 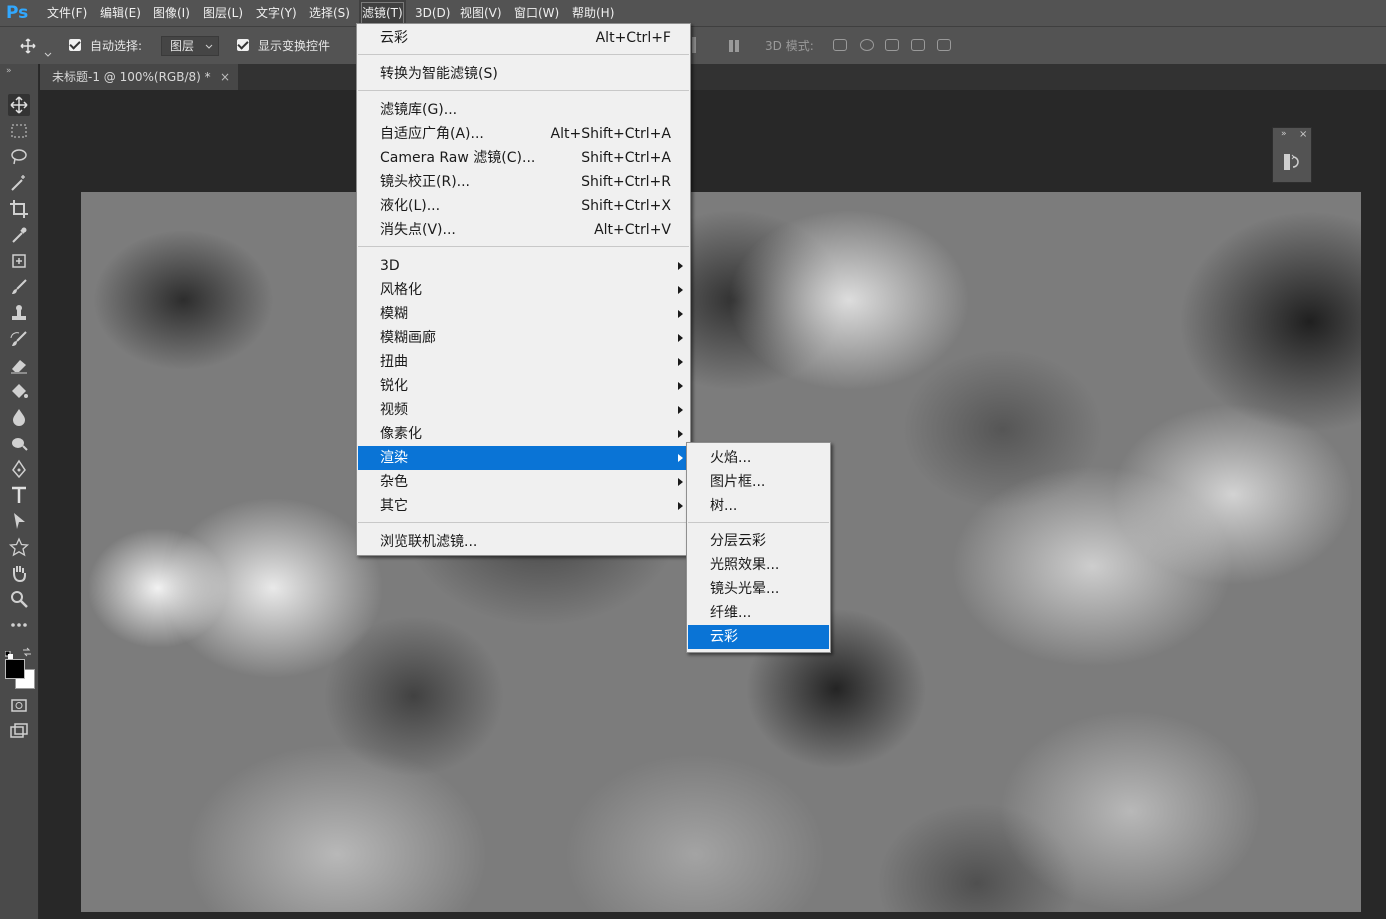 What do you see at coordinates (223, 13) in the screenshot?
I see `menu-layer: 图层(L)` at bounding box center [223, 13].